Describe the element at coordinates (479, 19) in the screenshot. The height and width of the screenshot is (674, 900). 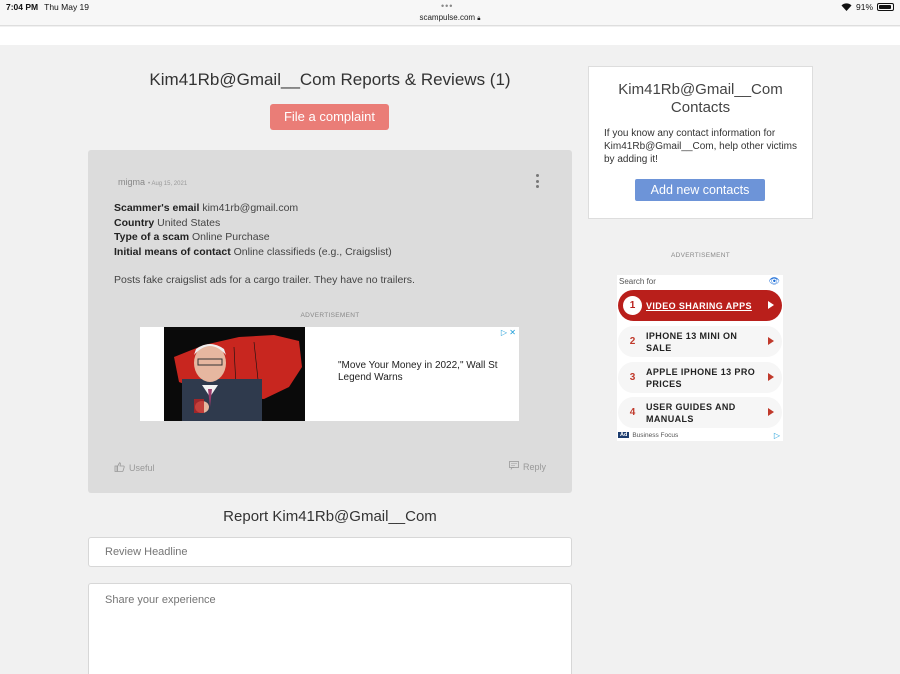
I see `lock-icon: 🔒︎` at that location.